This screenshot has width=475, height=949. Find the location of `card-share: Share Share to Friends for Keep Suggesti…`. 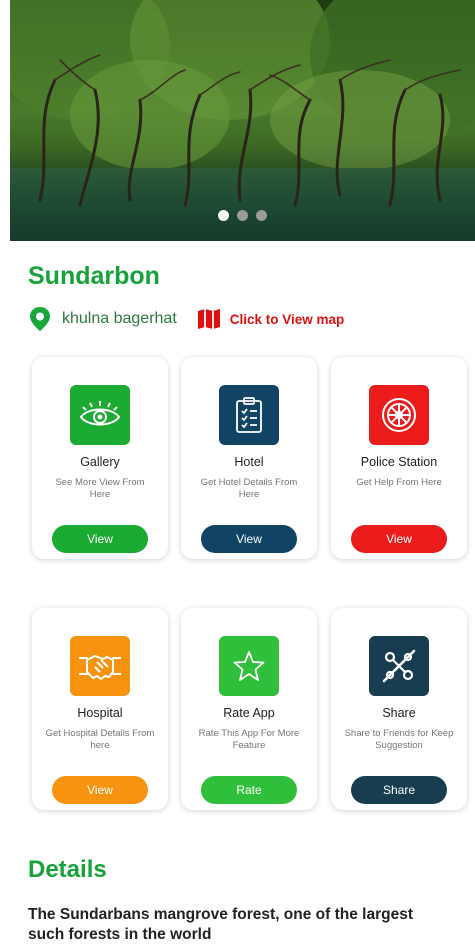

card-share: Share Share to Friends for Keep Suggesti… is located at coordinates (399, 709).